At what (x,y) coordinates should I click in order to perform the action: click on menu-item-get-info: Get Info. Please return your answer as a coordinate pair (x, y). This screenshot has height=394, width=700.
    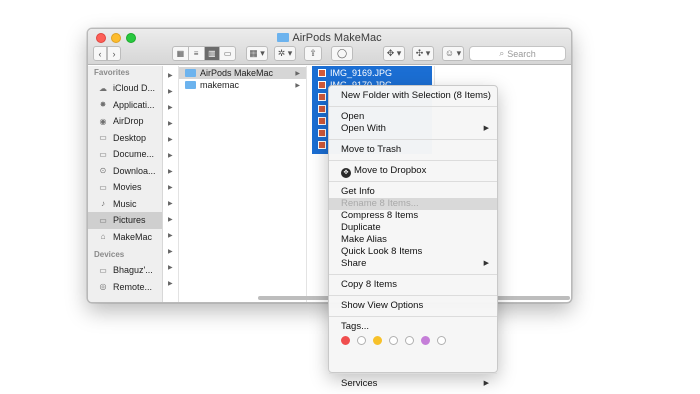
    Looking at the image, I should click on (413, 192).